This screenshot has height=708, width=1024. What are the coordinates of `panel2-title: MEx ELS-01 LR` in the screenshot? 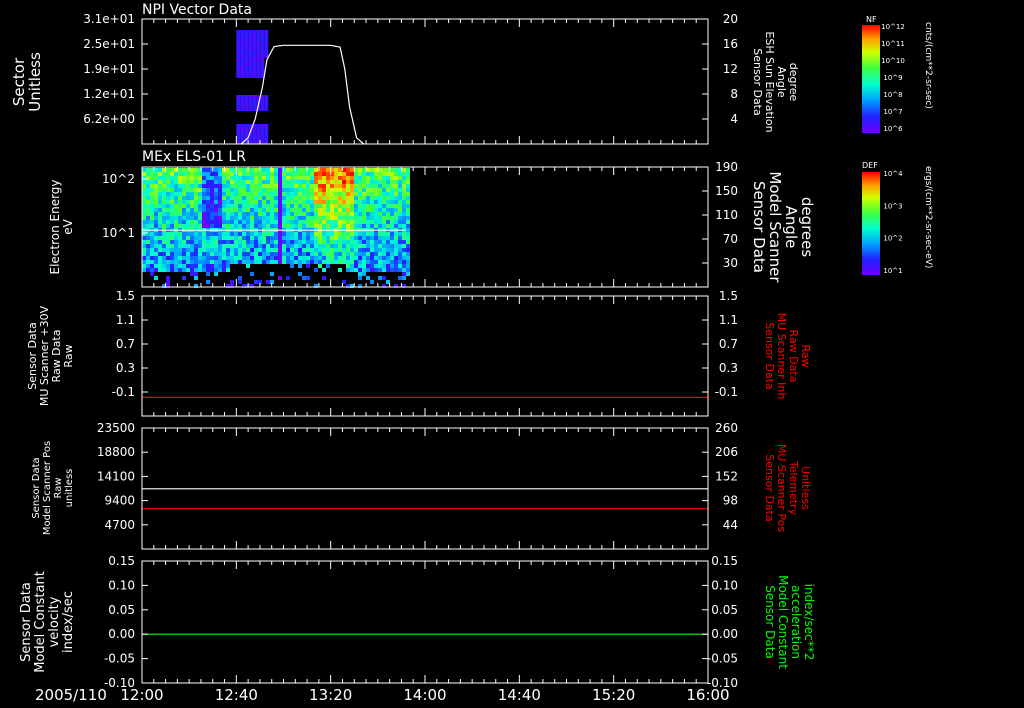 It's located at (194, 157).